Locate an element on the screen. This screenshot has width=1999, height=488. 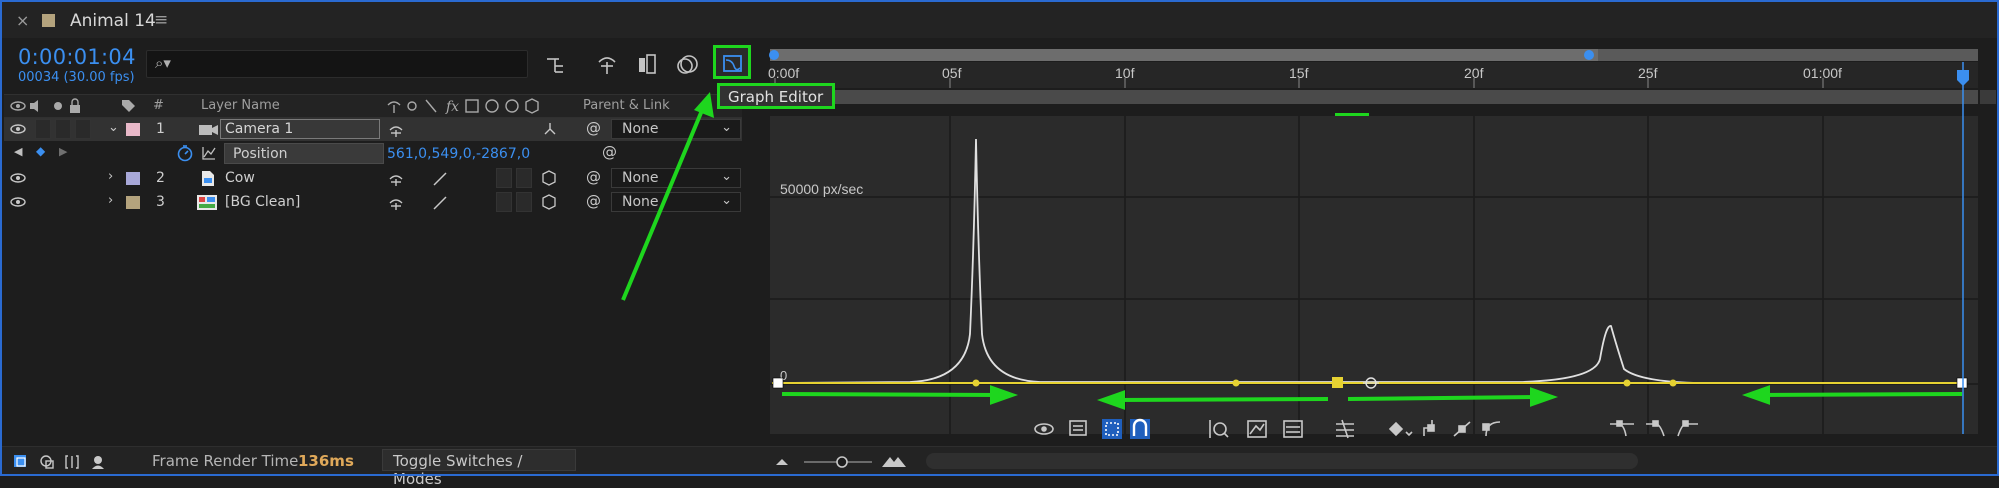
bezier-handle is located at coordinates (976, 383).